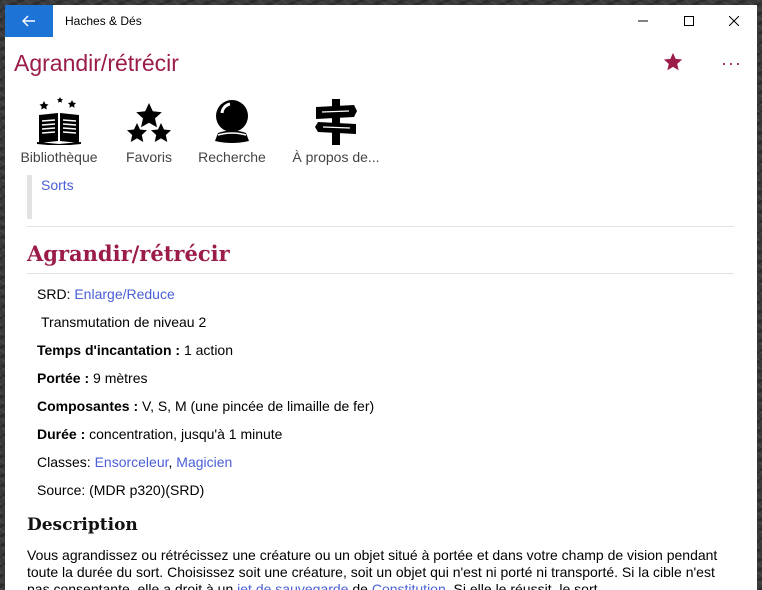 This screenshot has height=590, width=762. What do you see at coordinates (110, 350) in the screenshot?
I see `casting-time-label: Temps d'incantation :` at bounding box center [110, 350].